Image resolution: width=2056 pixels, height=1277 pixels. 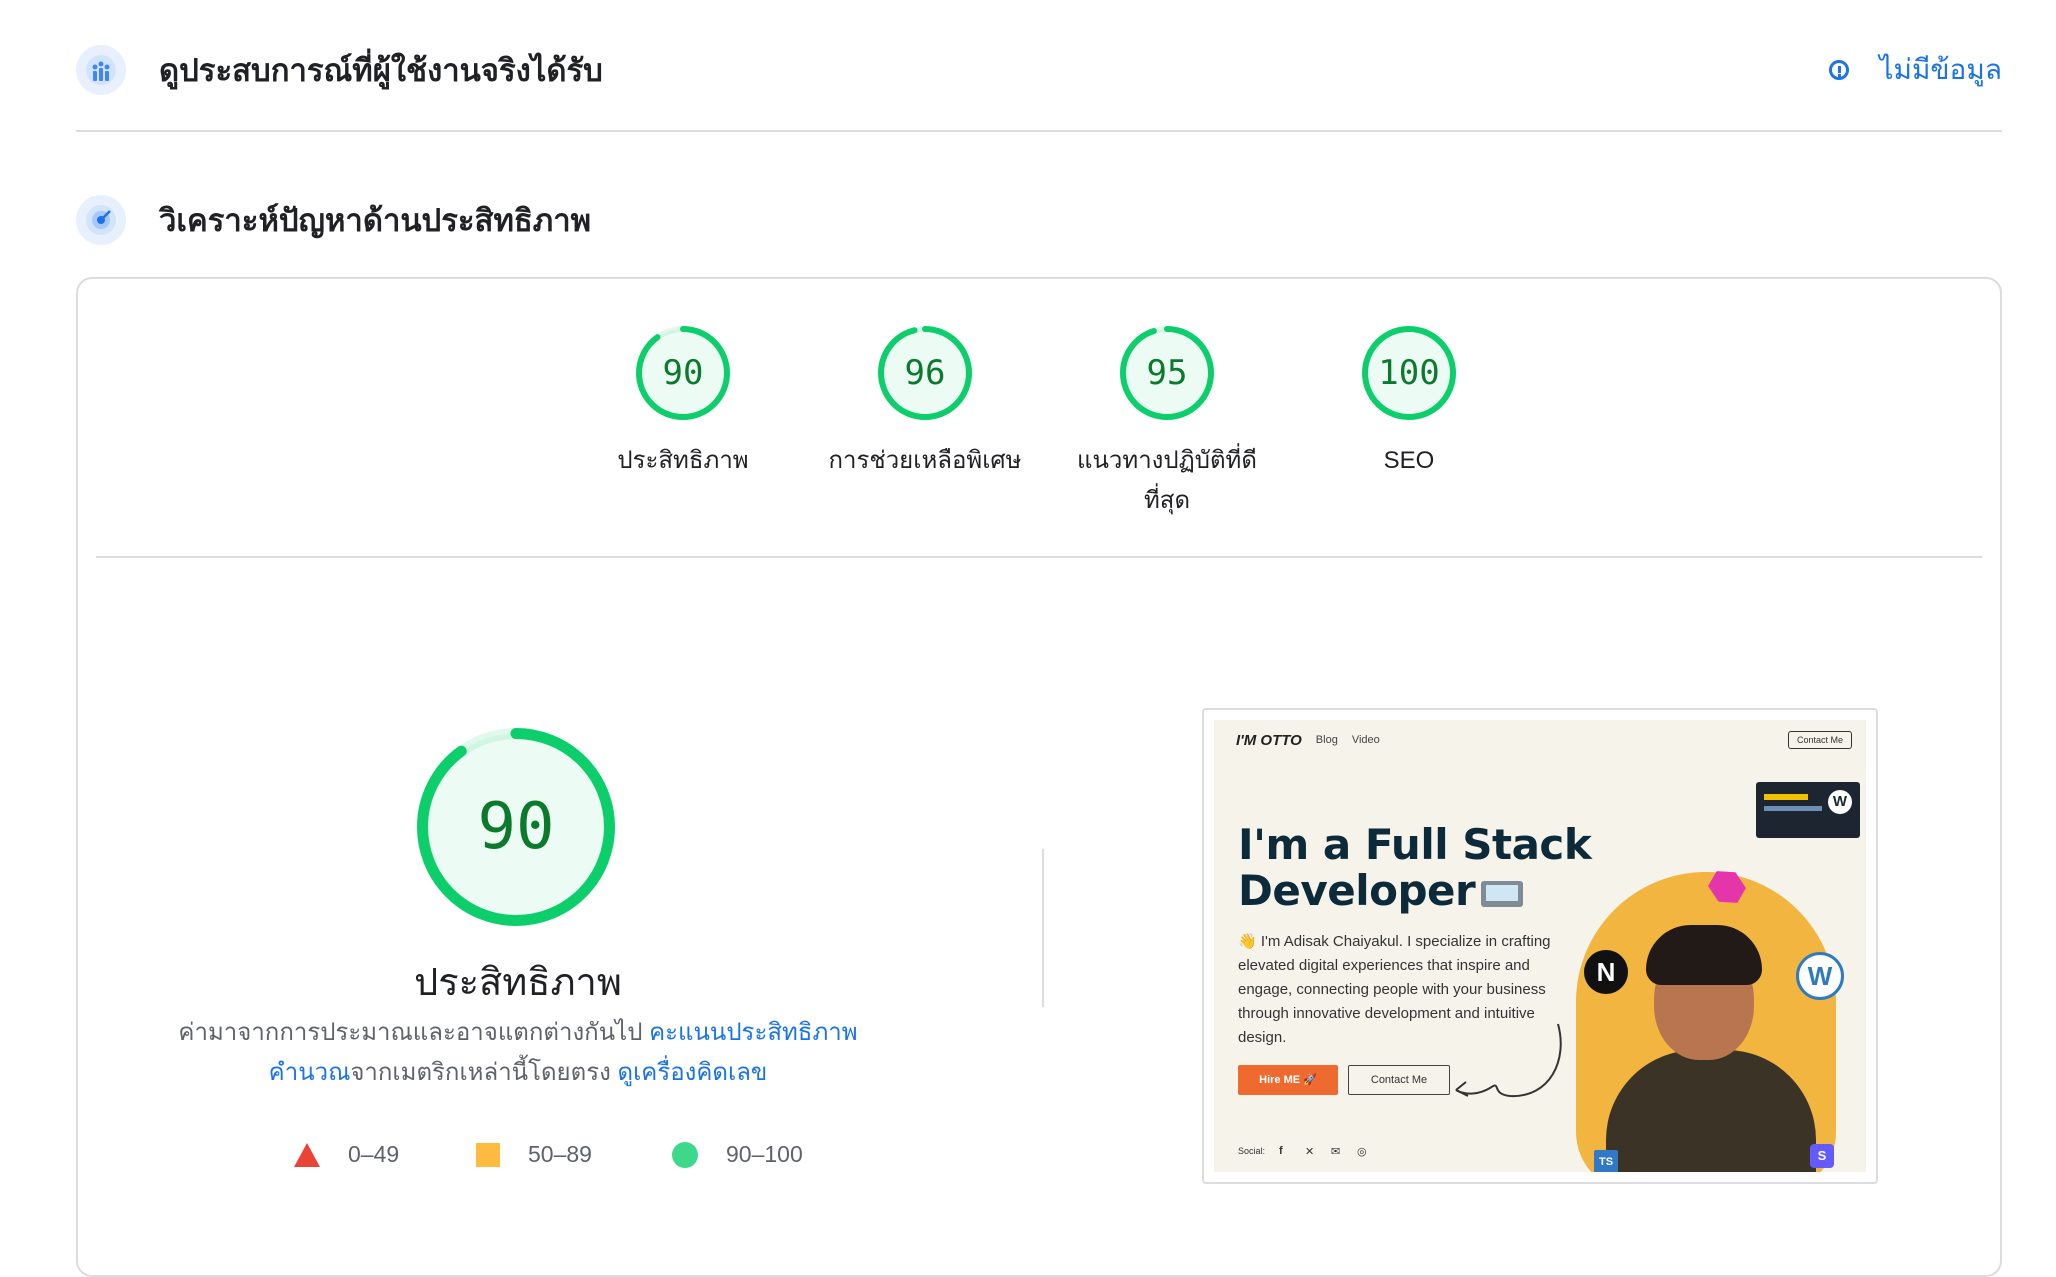 I want to click on gauge-seo: 100 SEO, so click(x=1409, y=403).